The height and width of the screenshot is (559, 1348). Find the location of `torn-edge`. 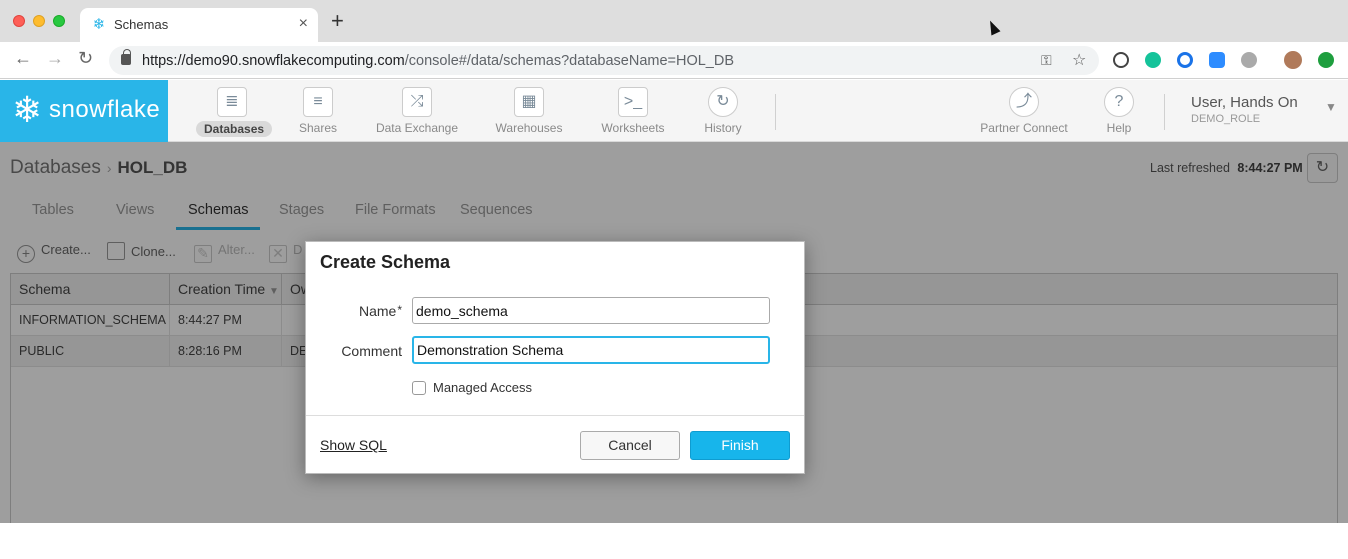

torn-edge is located at coordinates (674, 541).